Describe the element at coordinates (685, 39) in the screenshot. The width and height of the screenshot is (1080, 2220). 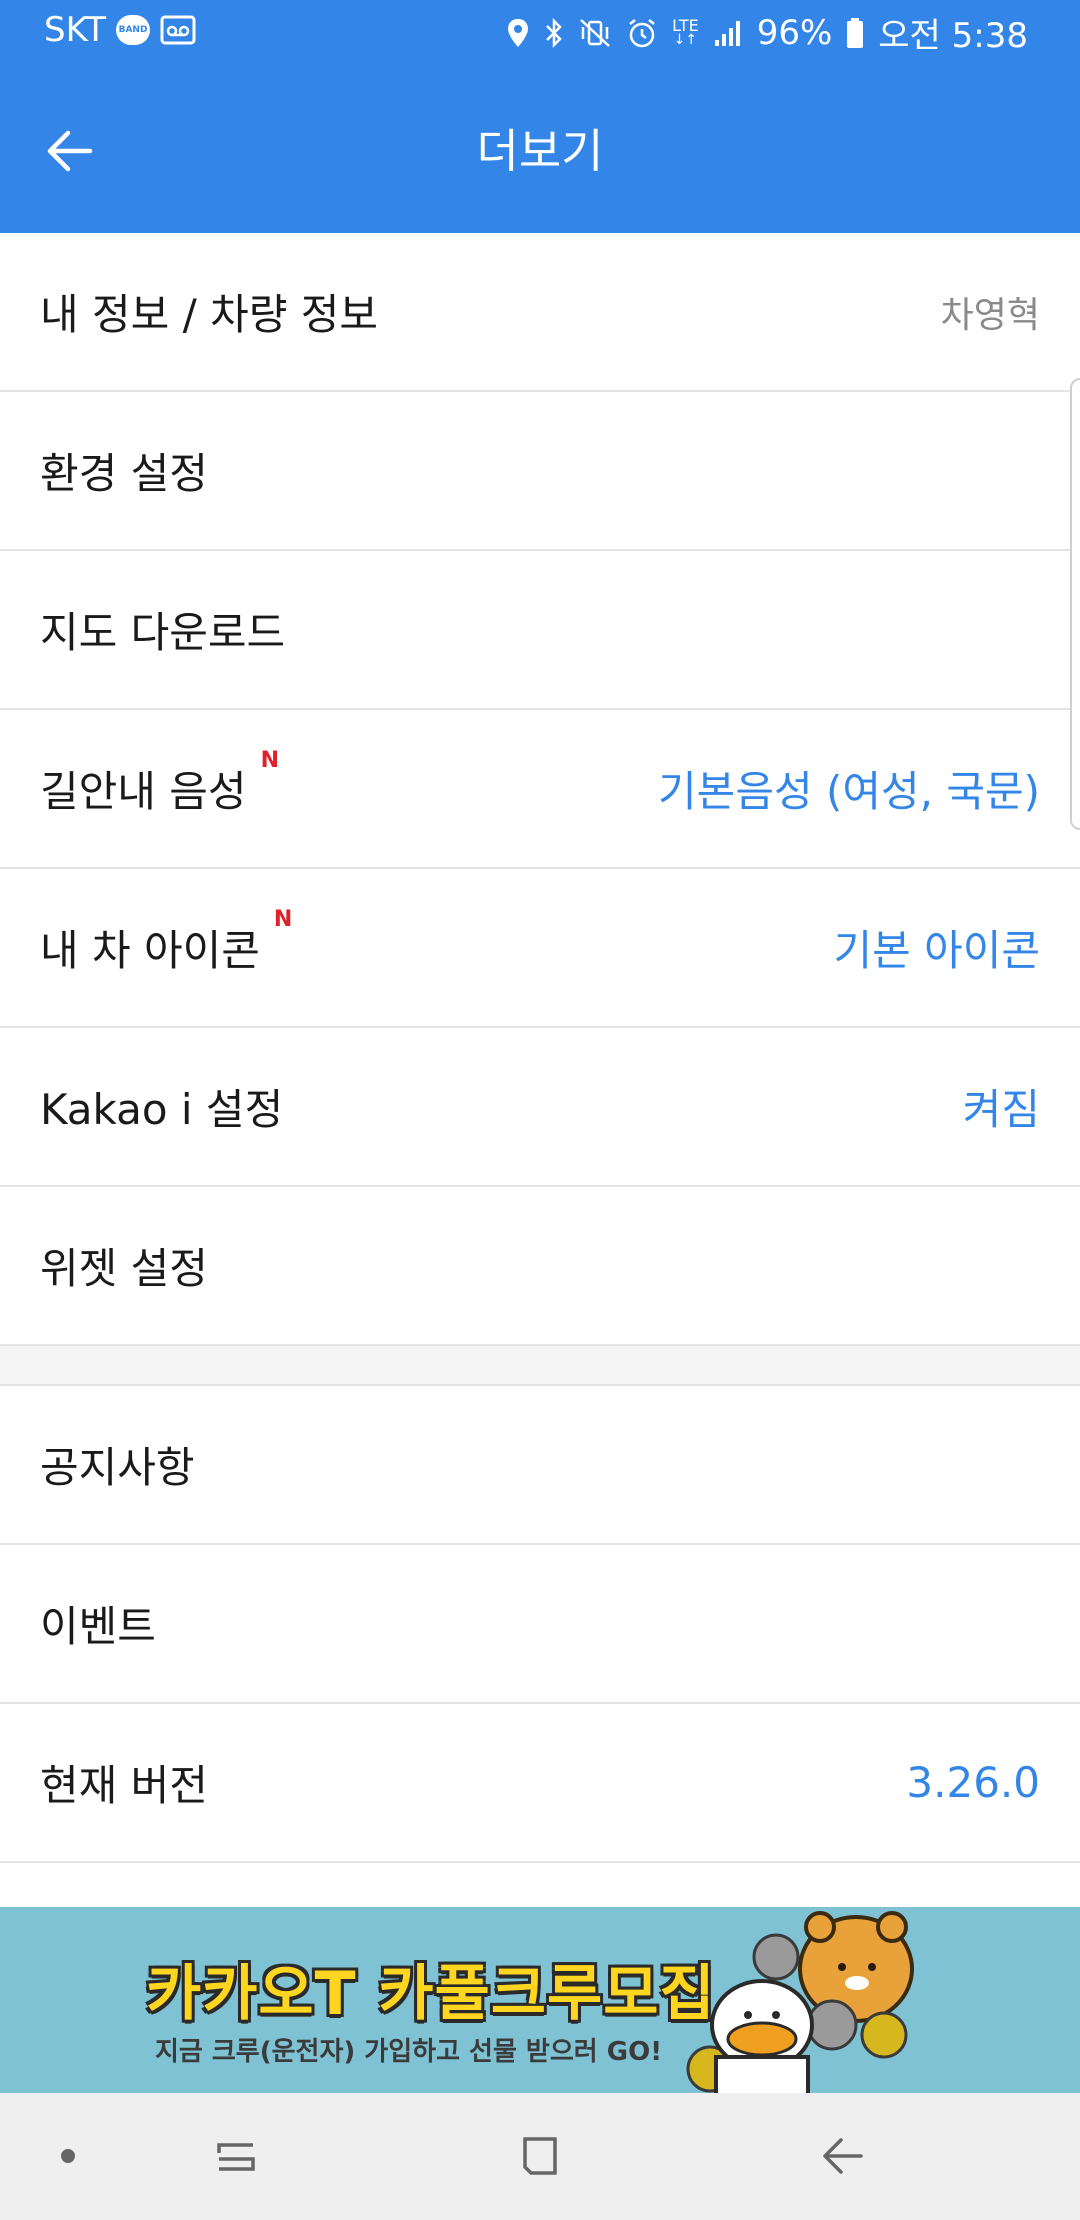
I see `lte-arrows: ↓↑` at that location.